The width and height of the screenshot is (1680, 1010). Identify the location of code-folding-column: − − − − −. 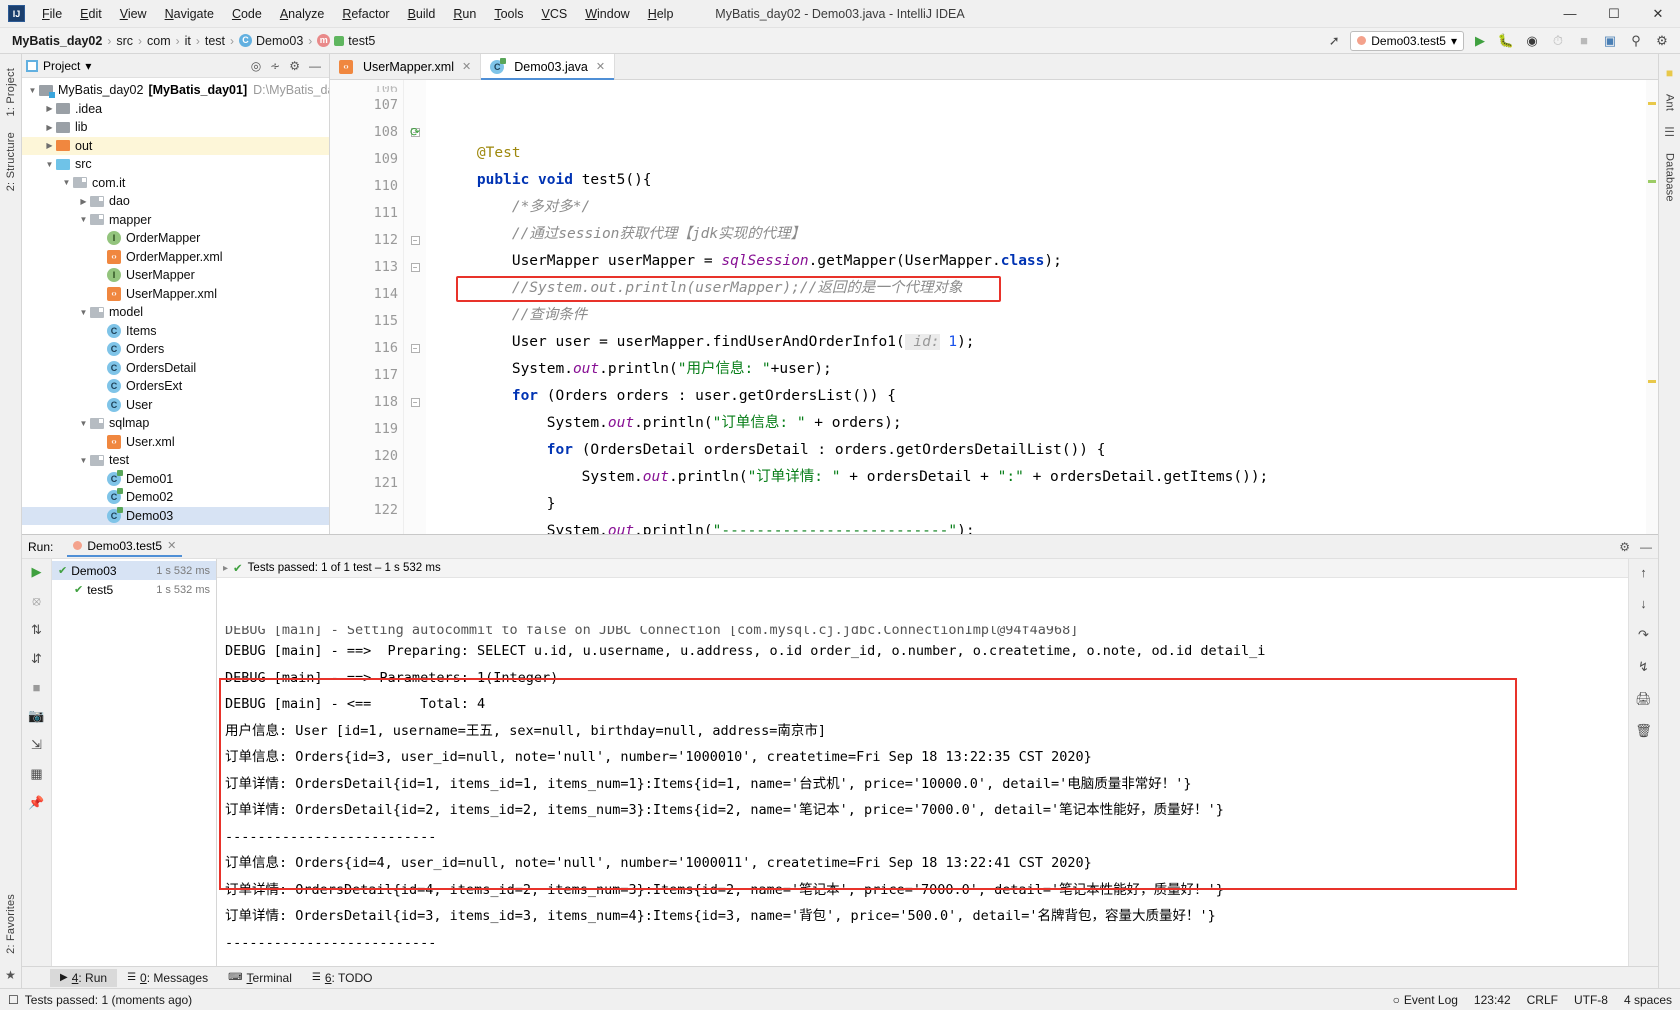
(415, 307).